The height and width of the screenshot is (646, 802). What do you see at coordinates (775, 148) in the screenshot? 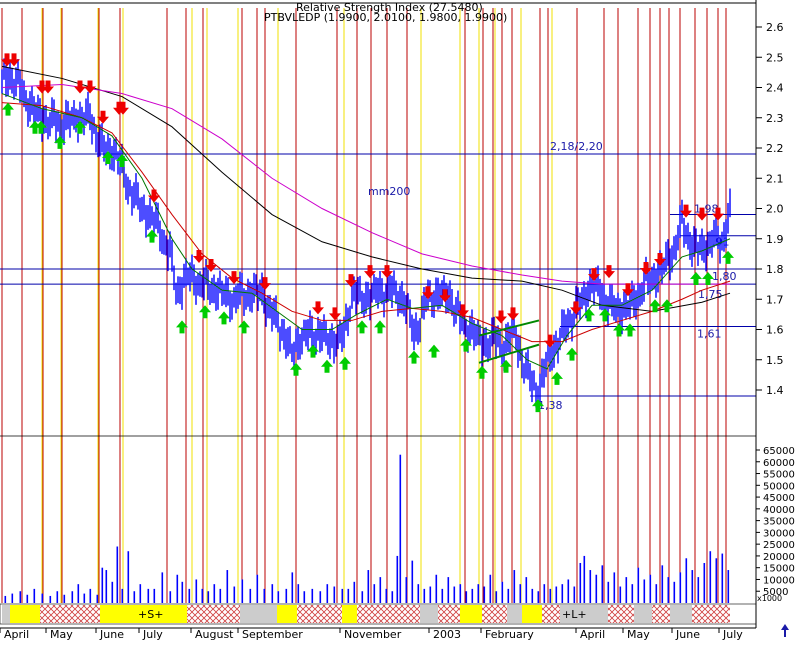
I see `price-tick-label: 2.2` at bounding box center [775, 148].